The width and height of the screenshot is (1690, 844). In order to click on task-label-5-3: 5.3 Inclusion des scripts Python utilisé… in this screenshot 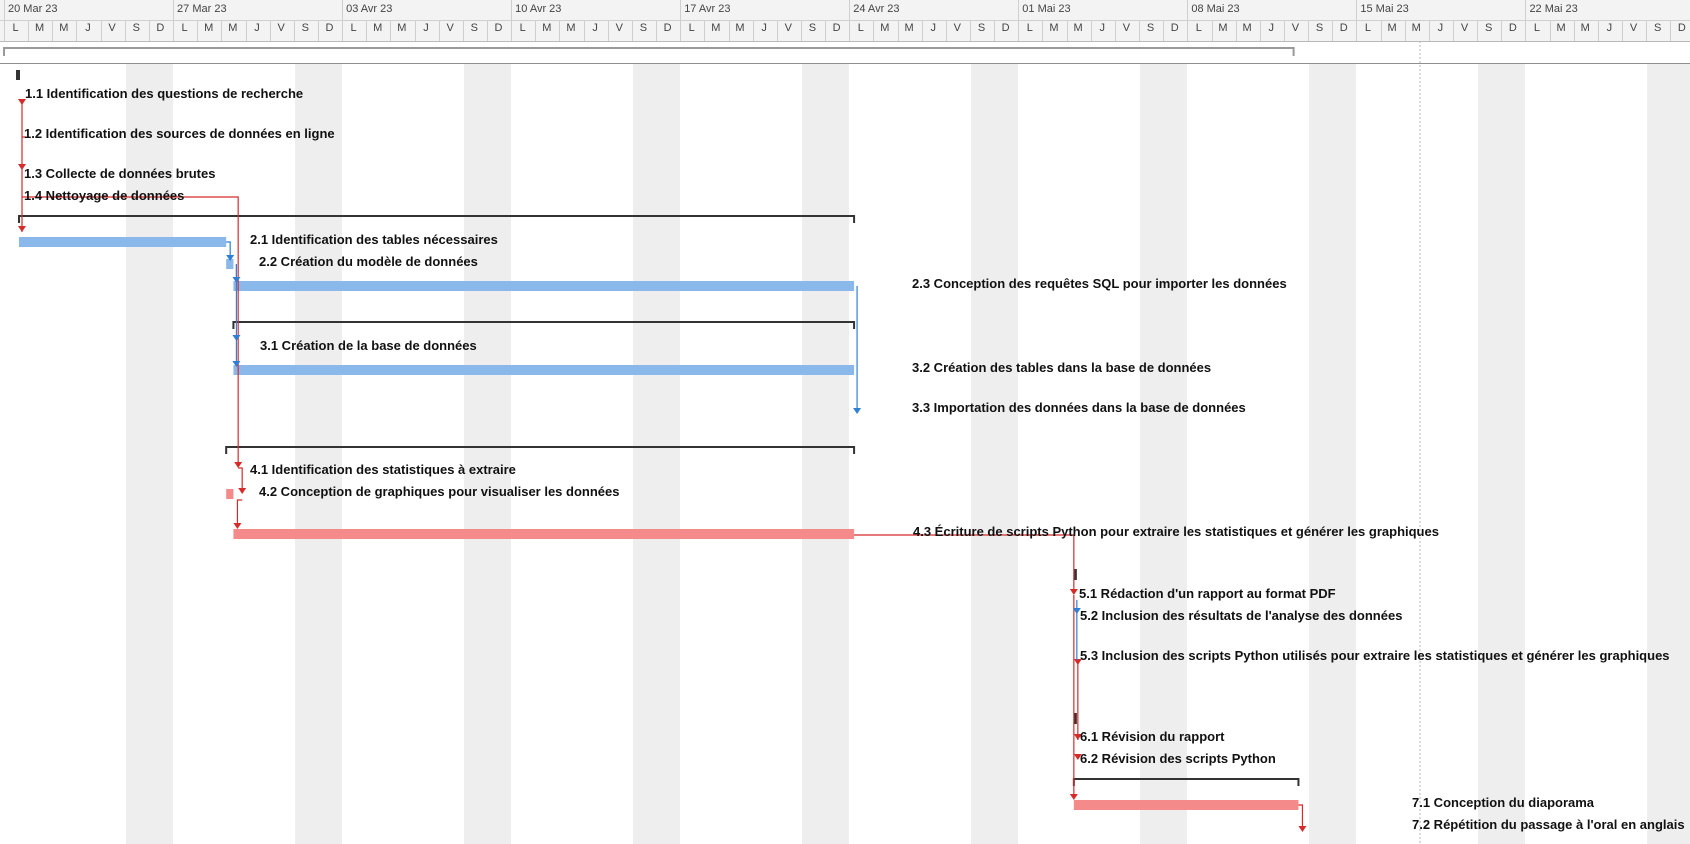, I will do `click(1375, 656)`.